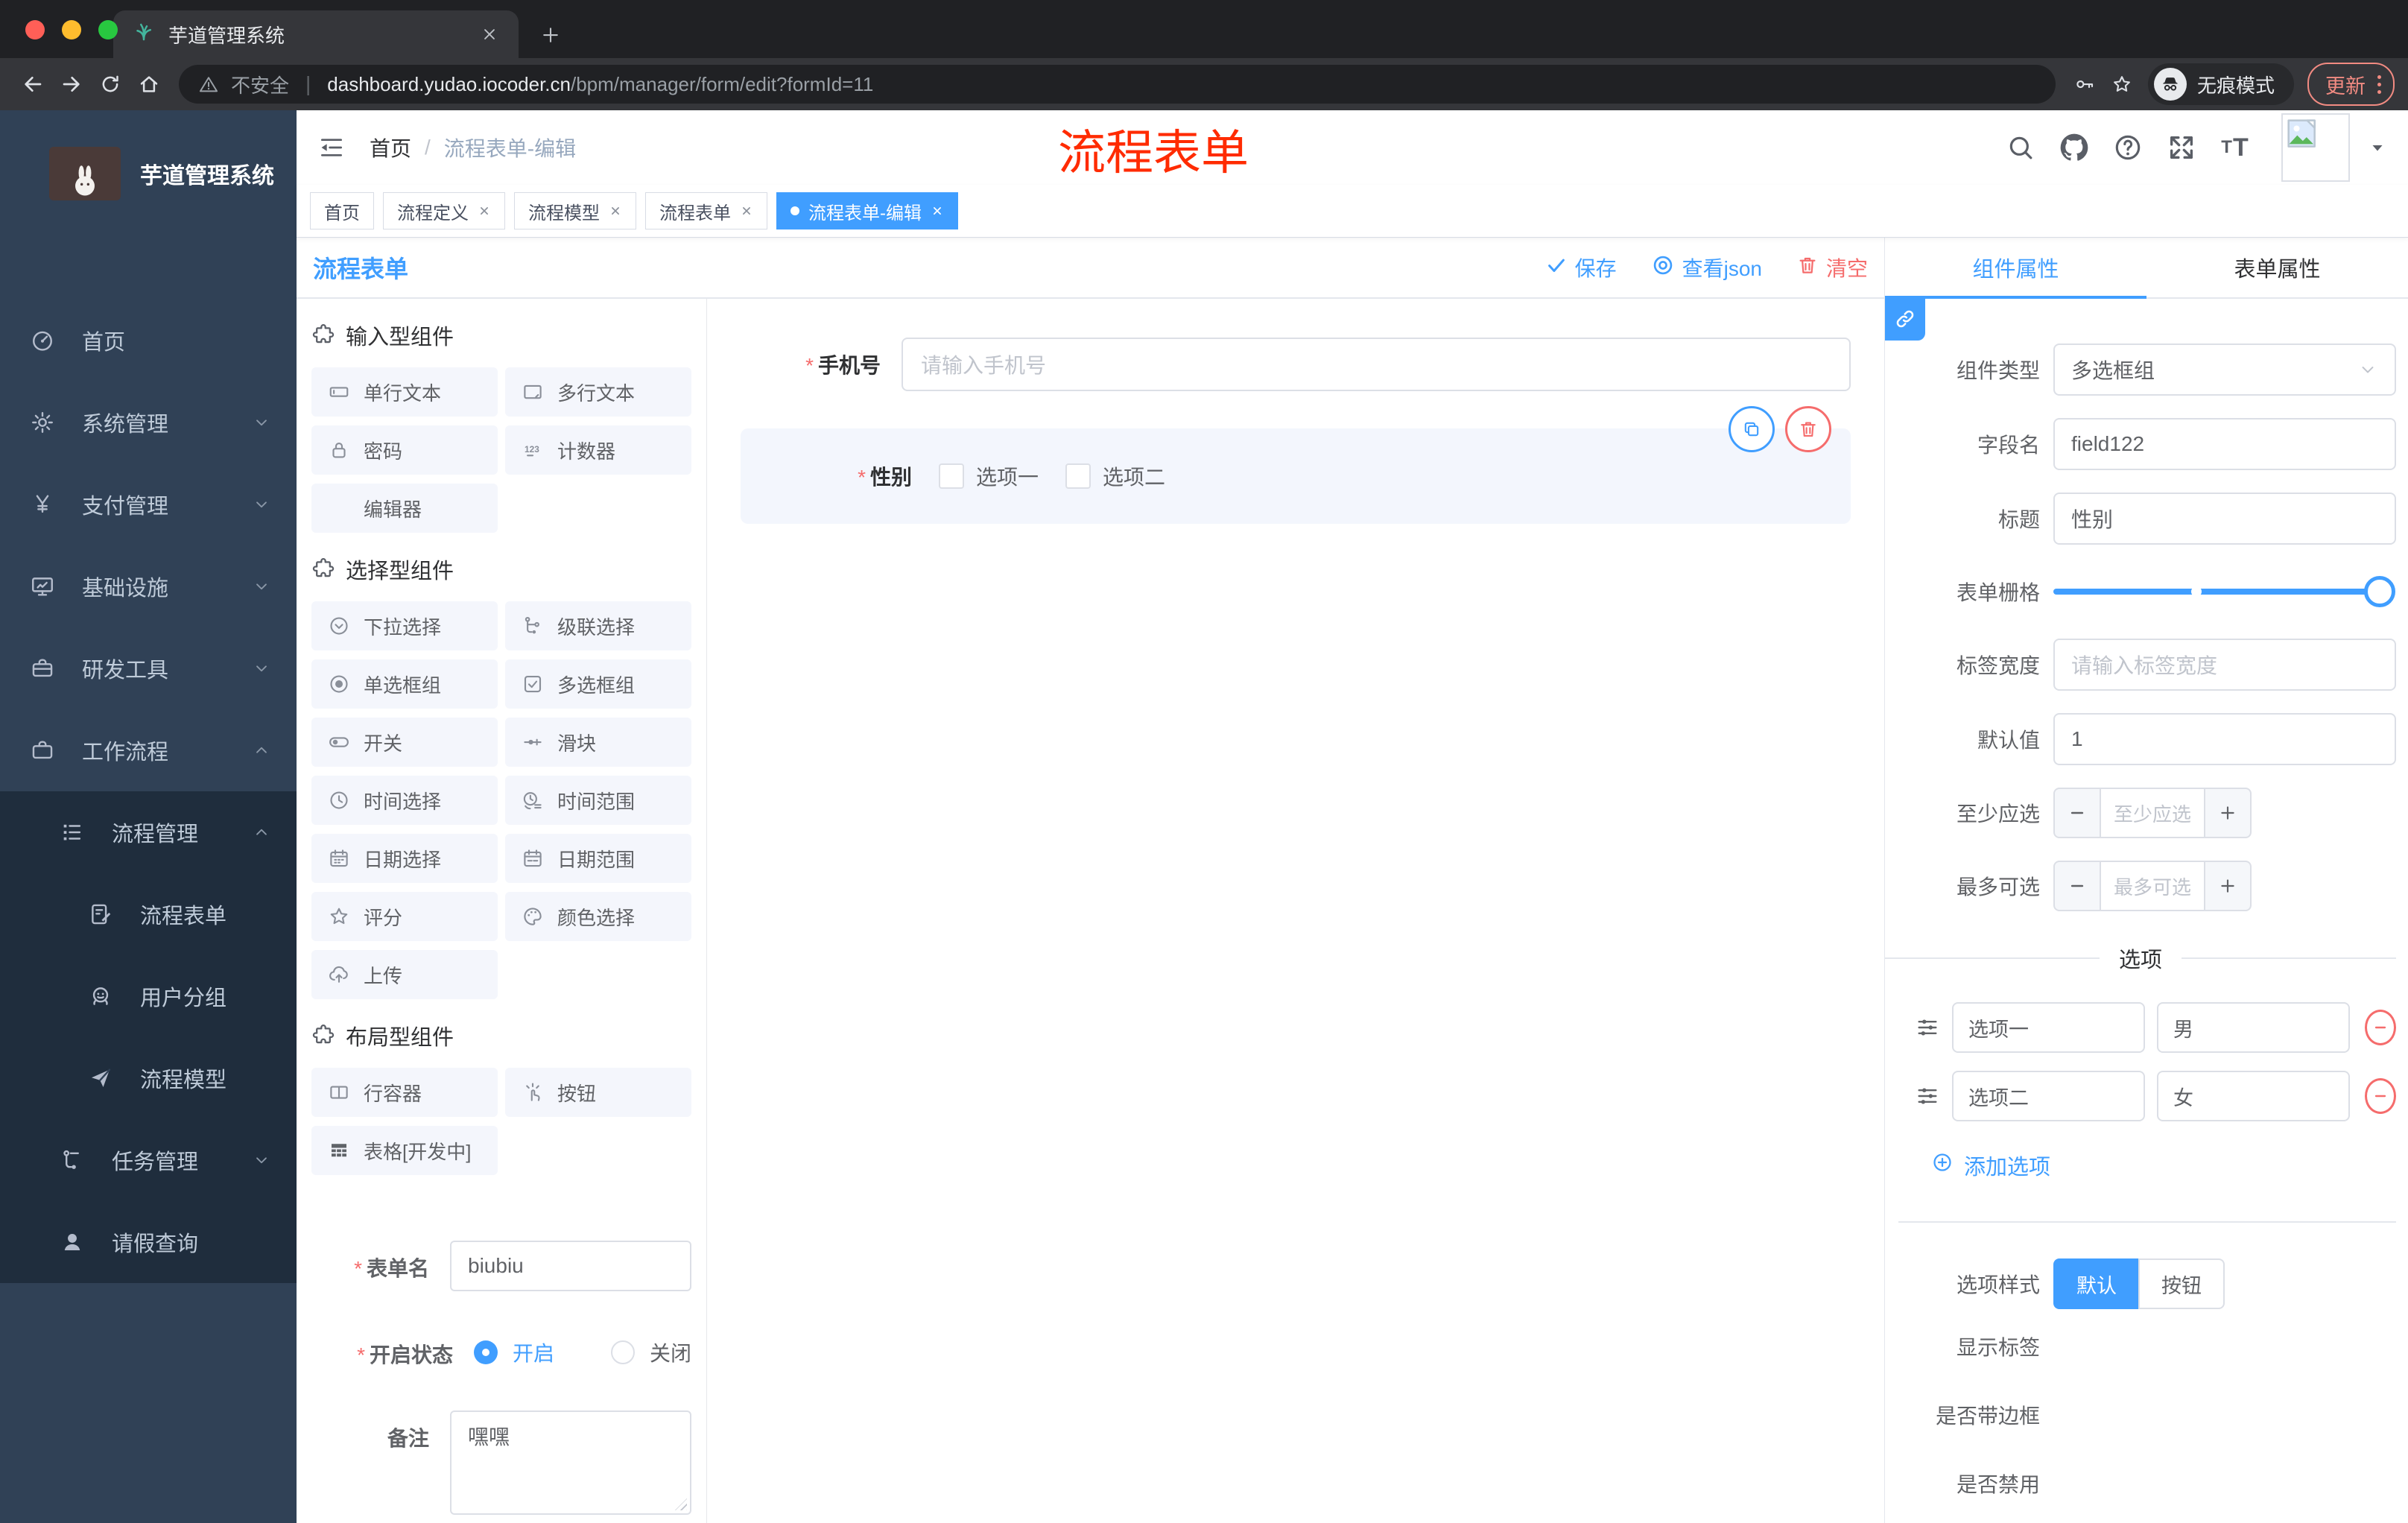 The height and width of the screenshot is (1523, 2408). What do you see at coordinates (2224, 369) in the screenshot?
I see `component-type-select: 多选框组` at bounding box center [2224, 369].